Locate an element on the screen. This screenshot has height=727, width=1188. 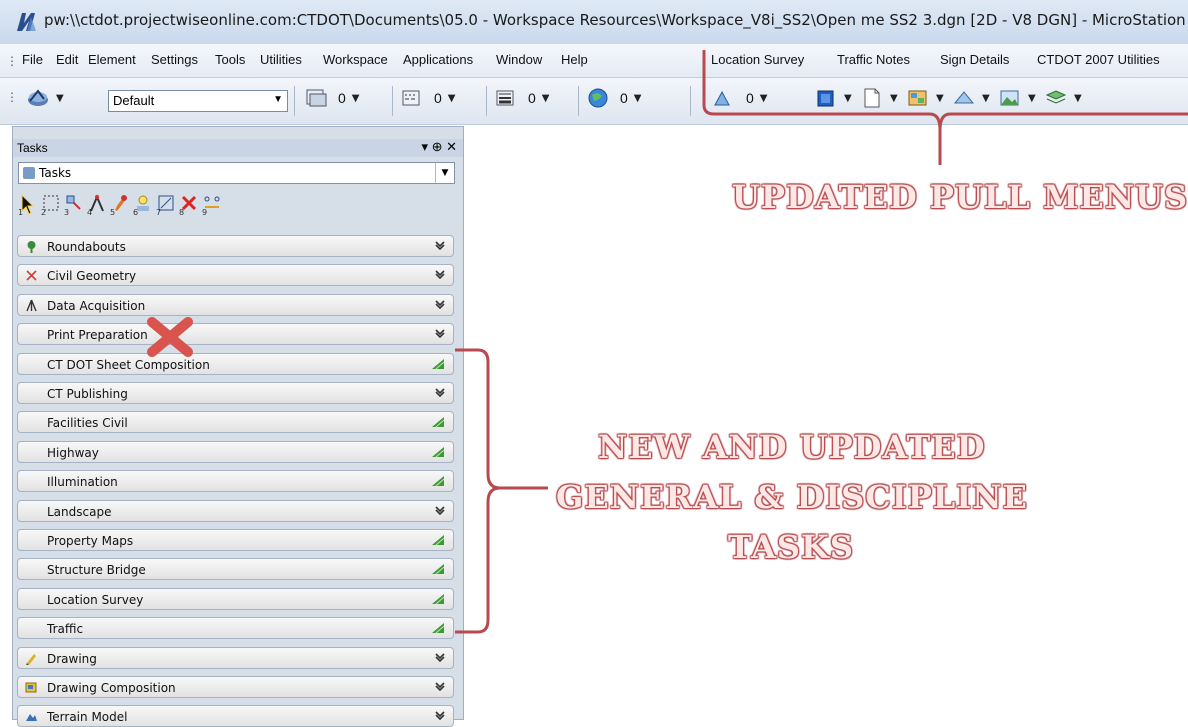
annotation-tasks-line-2: GENERAL & DISCIPLINE is located at coordinates (792, 497).